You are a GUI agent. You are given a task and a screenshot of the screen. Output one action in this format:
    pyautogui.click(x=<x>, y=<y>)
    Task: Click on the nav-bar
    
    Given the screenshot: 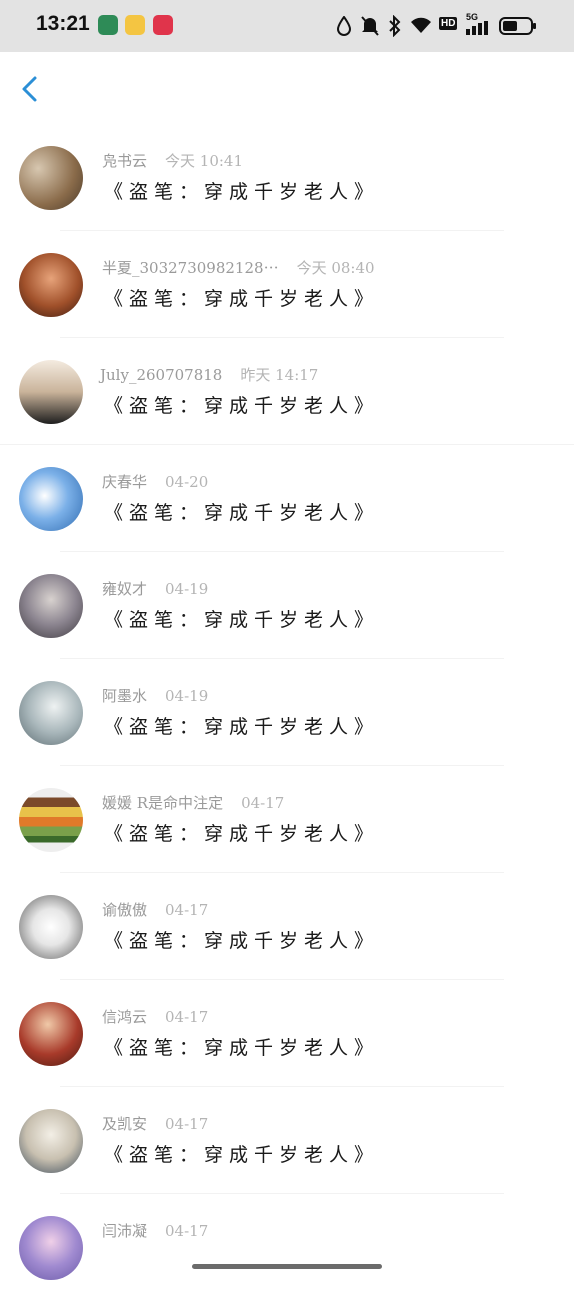 What is the action you would take?
    pyautogui.click(x=287, y=88)
    